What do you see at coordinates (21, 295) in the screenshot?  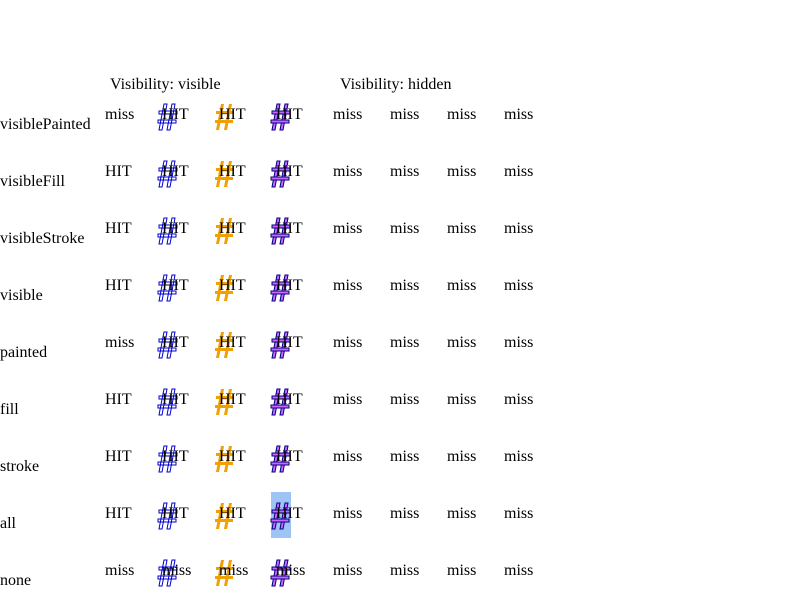 I see `row-label: visible` at bounding box center [21, 295].